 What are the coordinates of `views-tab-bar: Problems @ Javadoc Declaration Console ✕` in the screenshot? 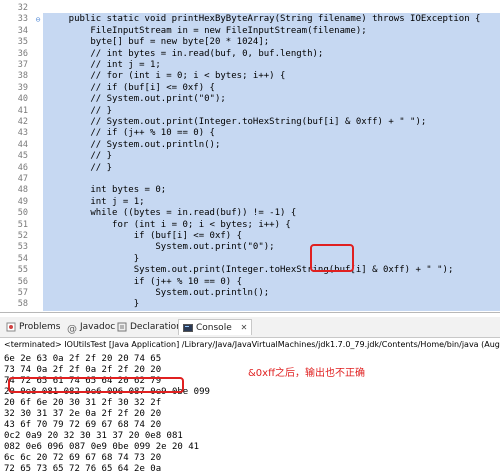 It's located at (250, 327).